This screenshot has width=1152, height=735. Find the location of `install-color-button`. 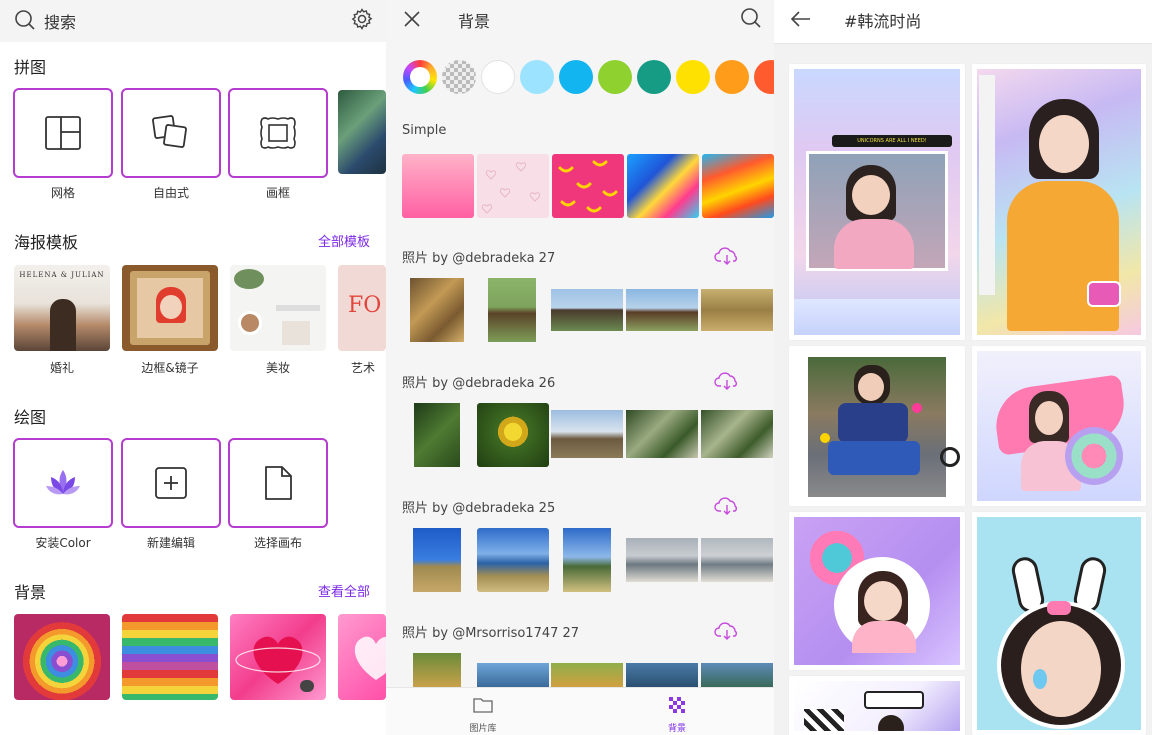

install-color-button is located at coordinates (63, 483).